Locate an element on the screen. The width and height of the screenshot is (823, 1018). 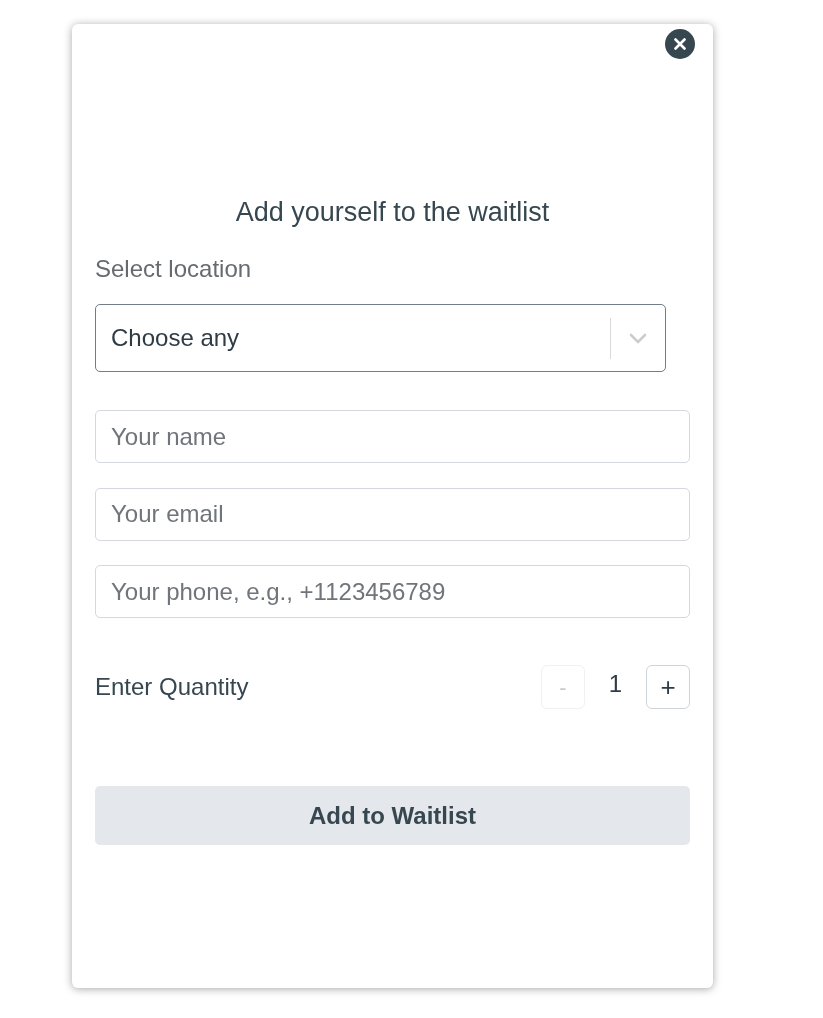
close-icon is located at coordinates (680, 44).